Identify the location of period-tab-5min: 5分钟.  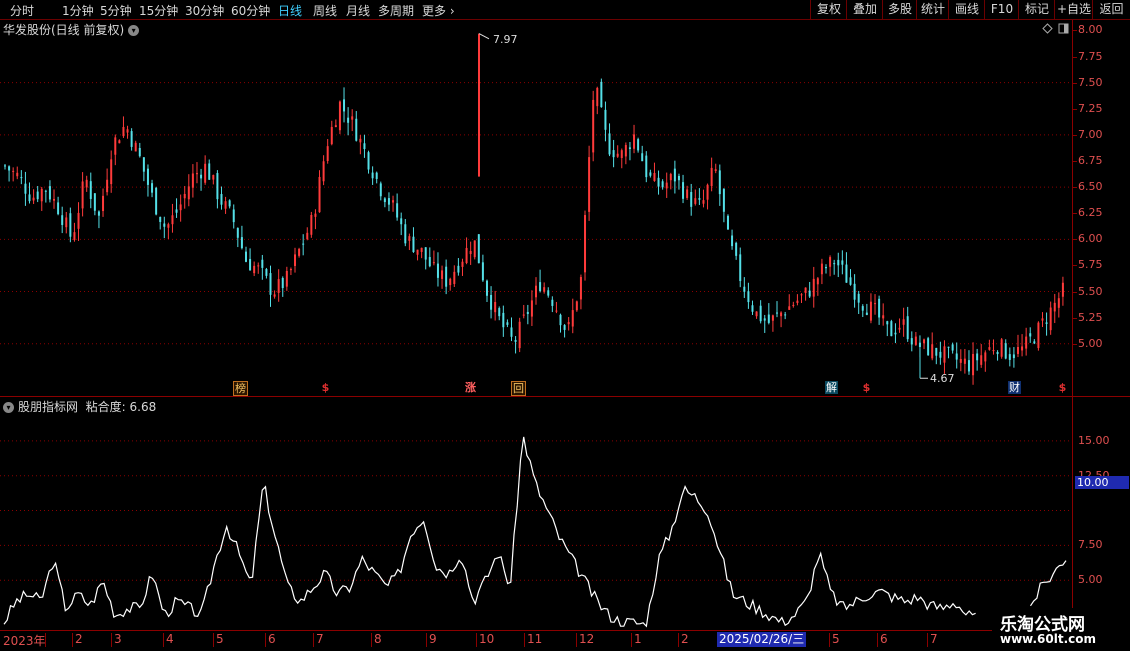
(116, 10).